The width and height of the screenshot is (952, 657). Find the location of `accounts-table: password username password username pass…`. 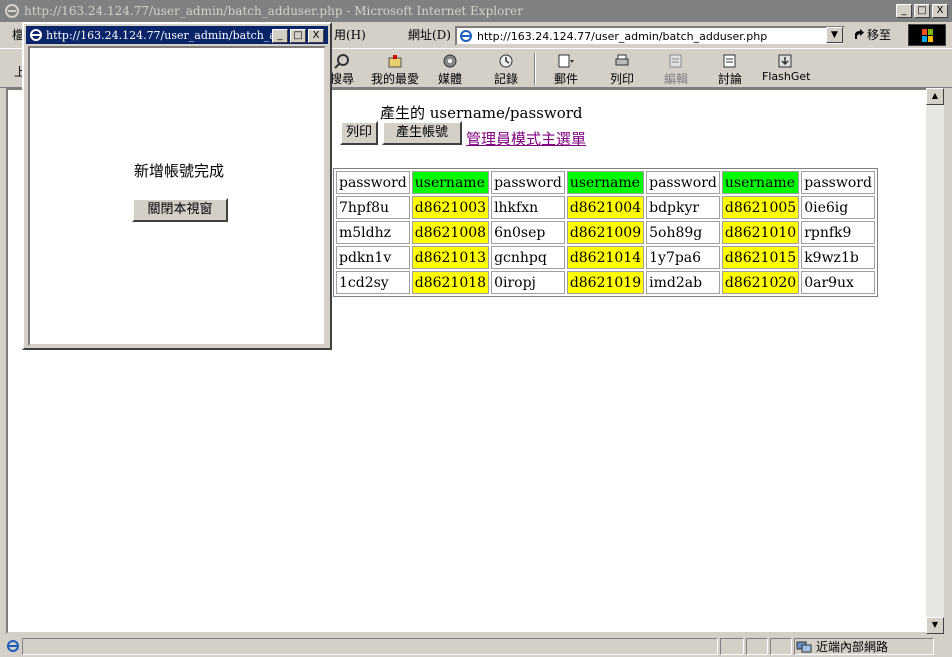

accounts-table: password username password username pass… is located at coordinates (605, 232).